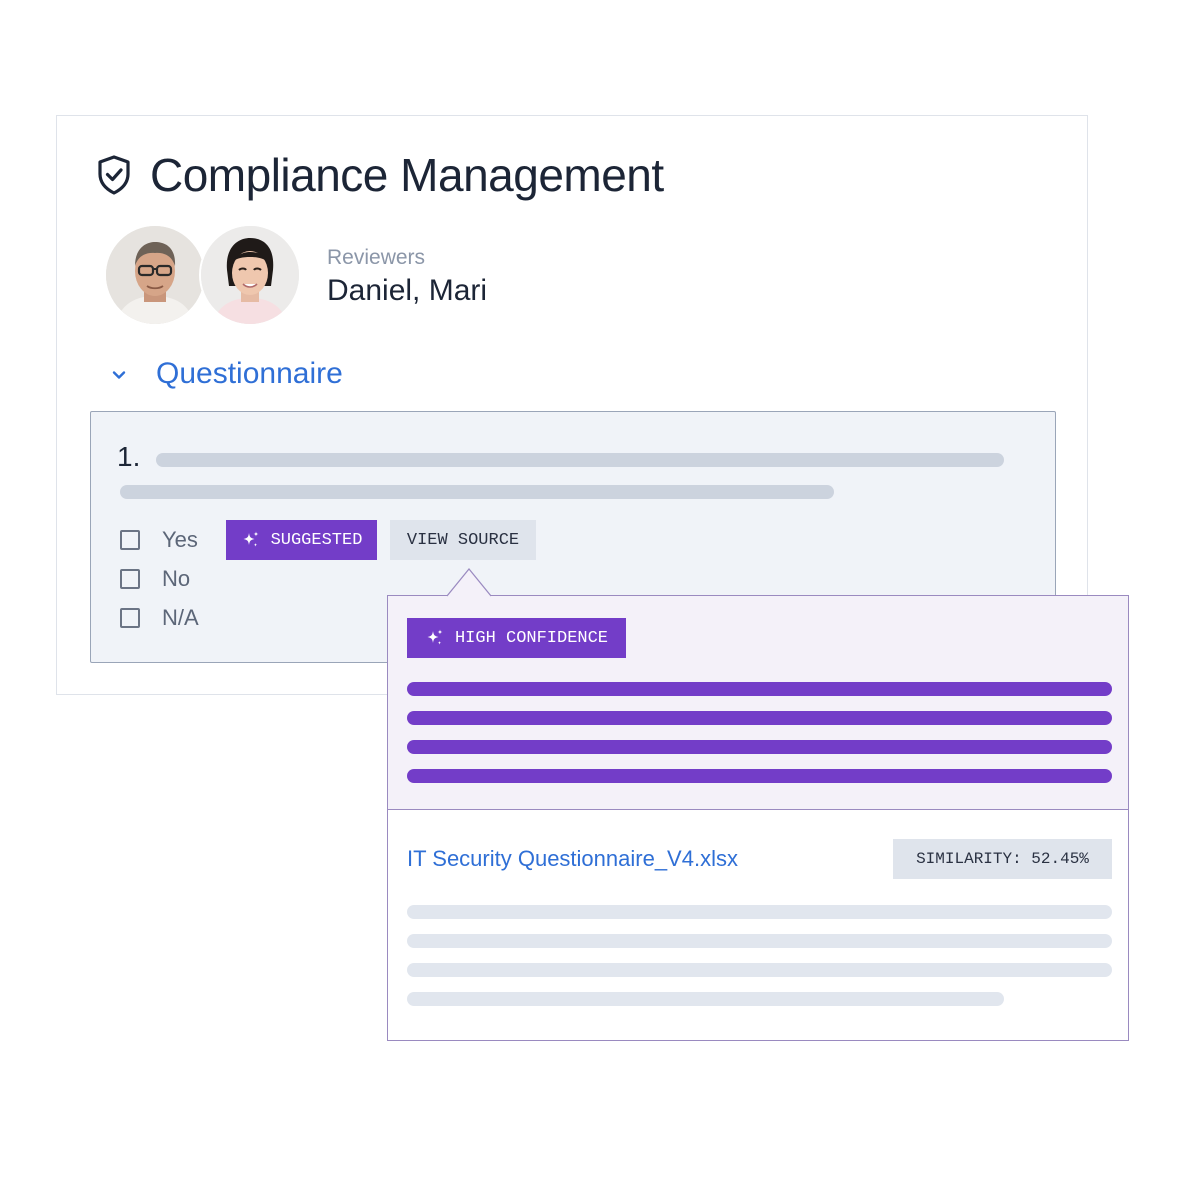  Describe the element at coordinates (376, 257) in the screenshot. I see `reviewers-label: Reviewers` at that location.